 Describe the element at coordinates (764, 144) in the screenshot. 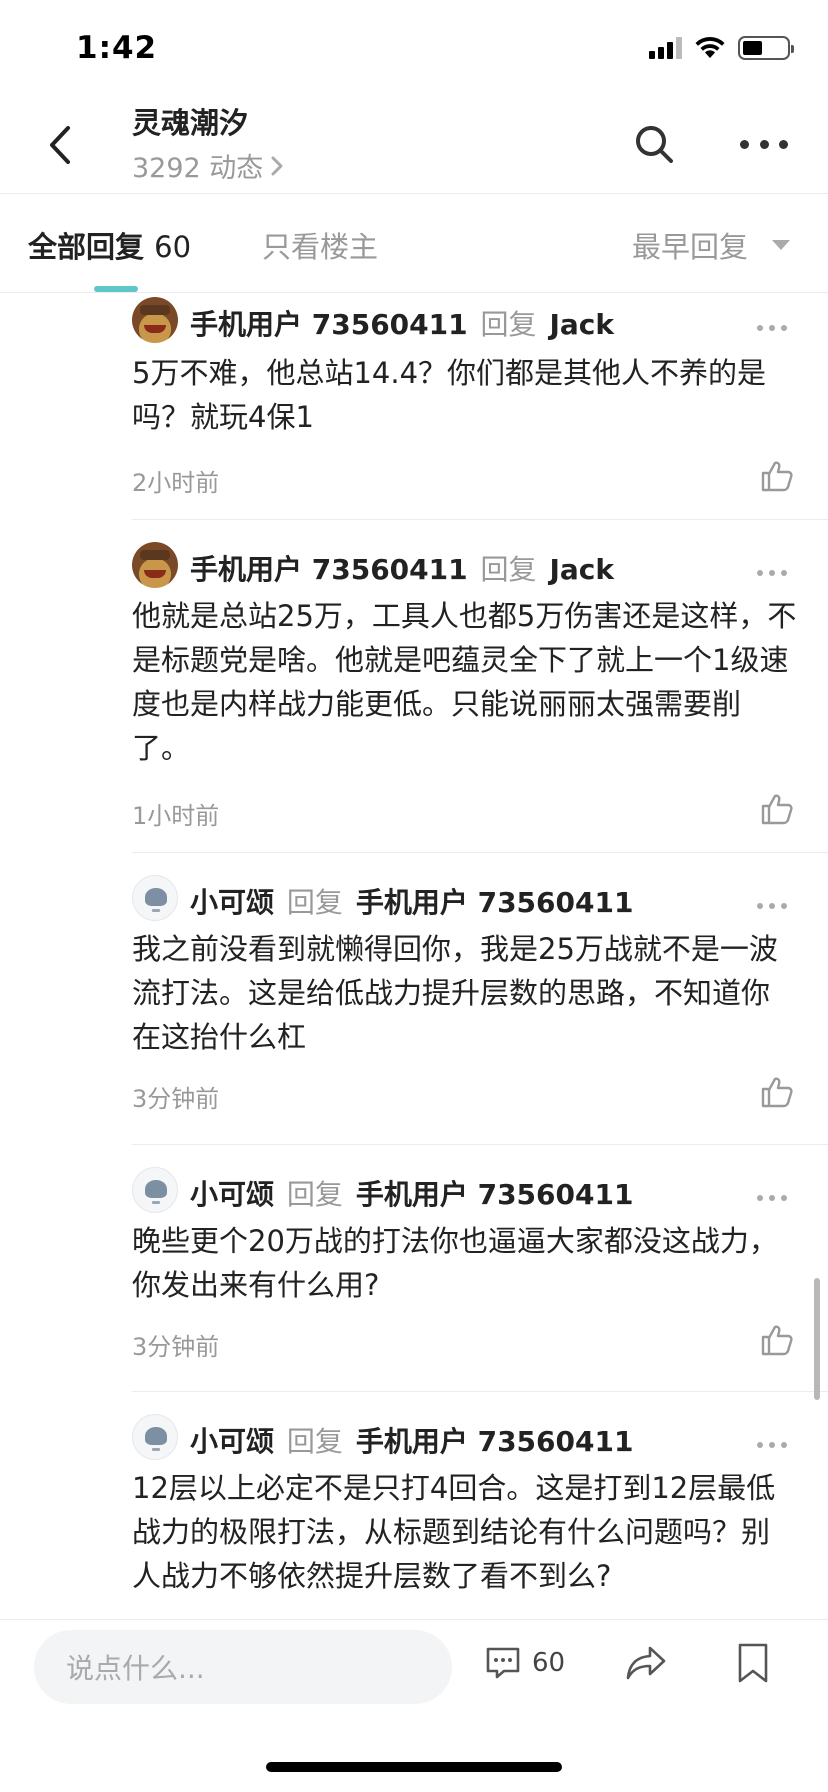

I see `more-options-button` at that location.